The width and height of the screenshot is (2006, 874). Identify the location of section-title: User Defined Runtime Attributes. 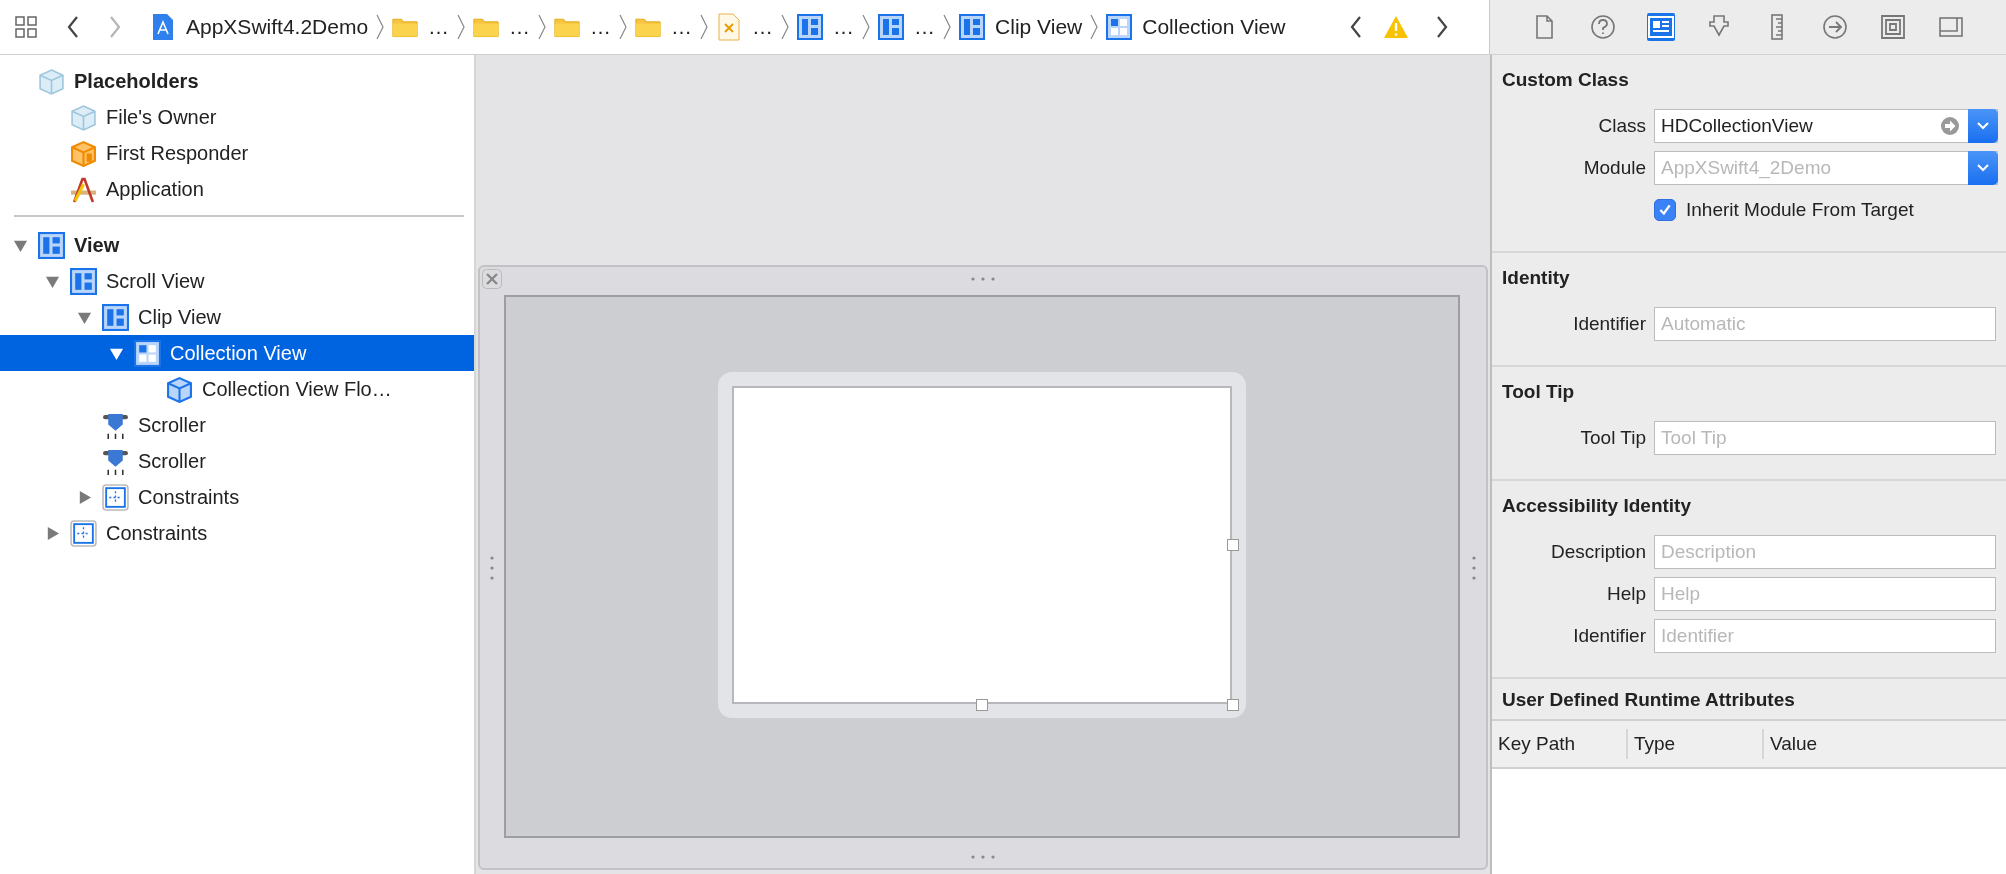
(1648, 700).